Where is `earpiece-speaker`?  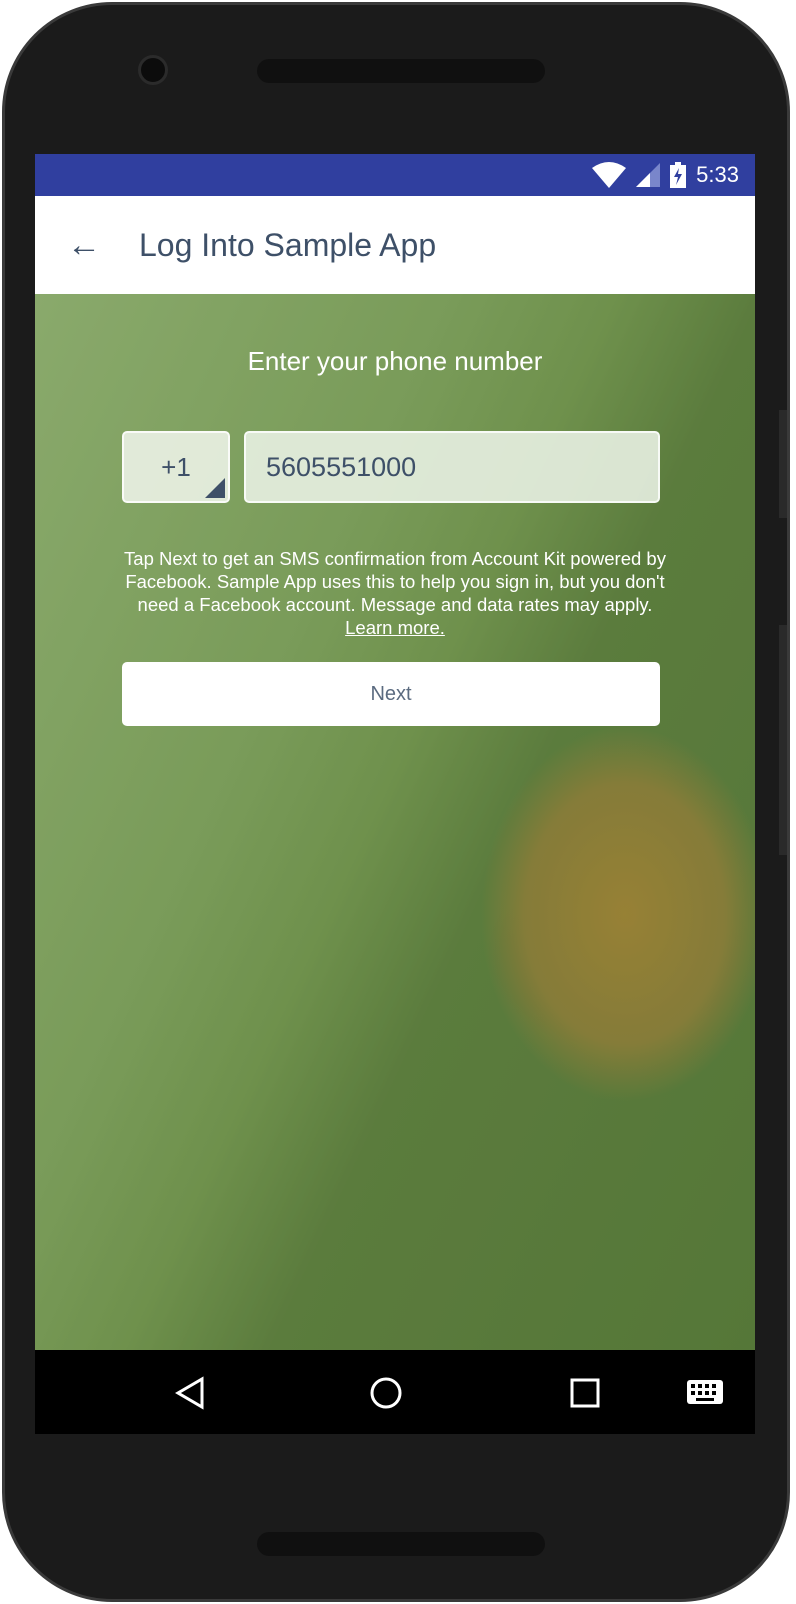
earpiece-speaker is located at coordinates (401, 71).